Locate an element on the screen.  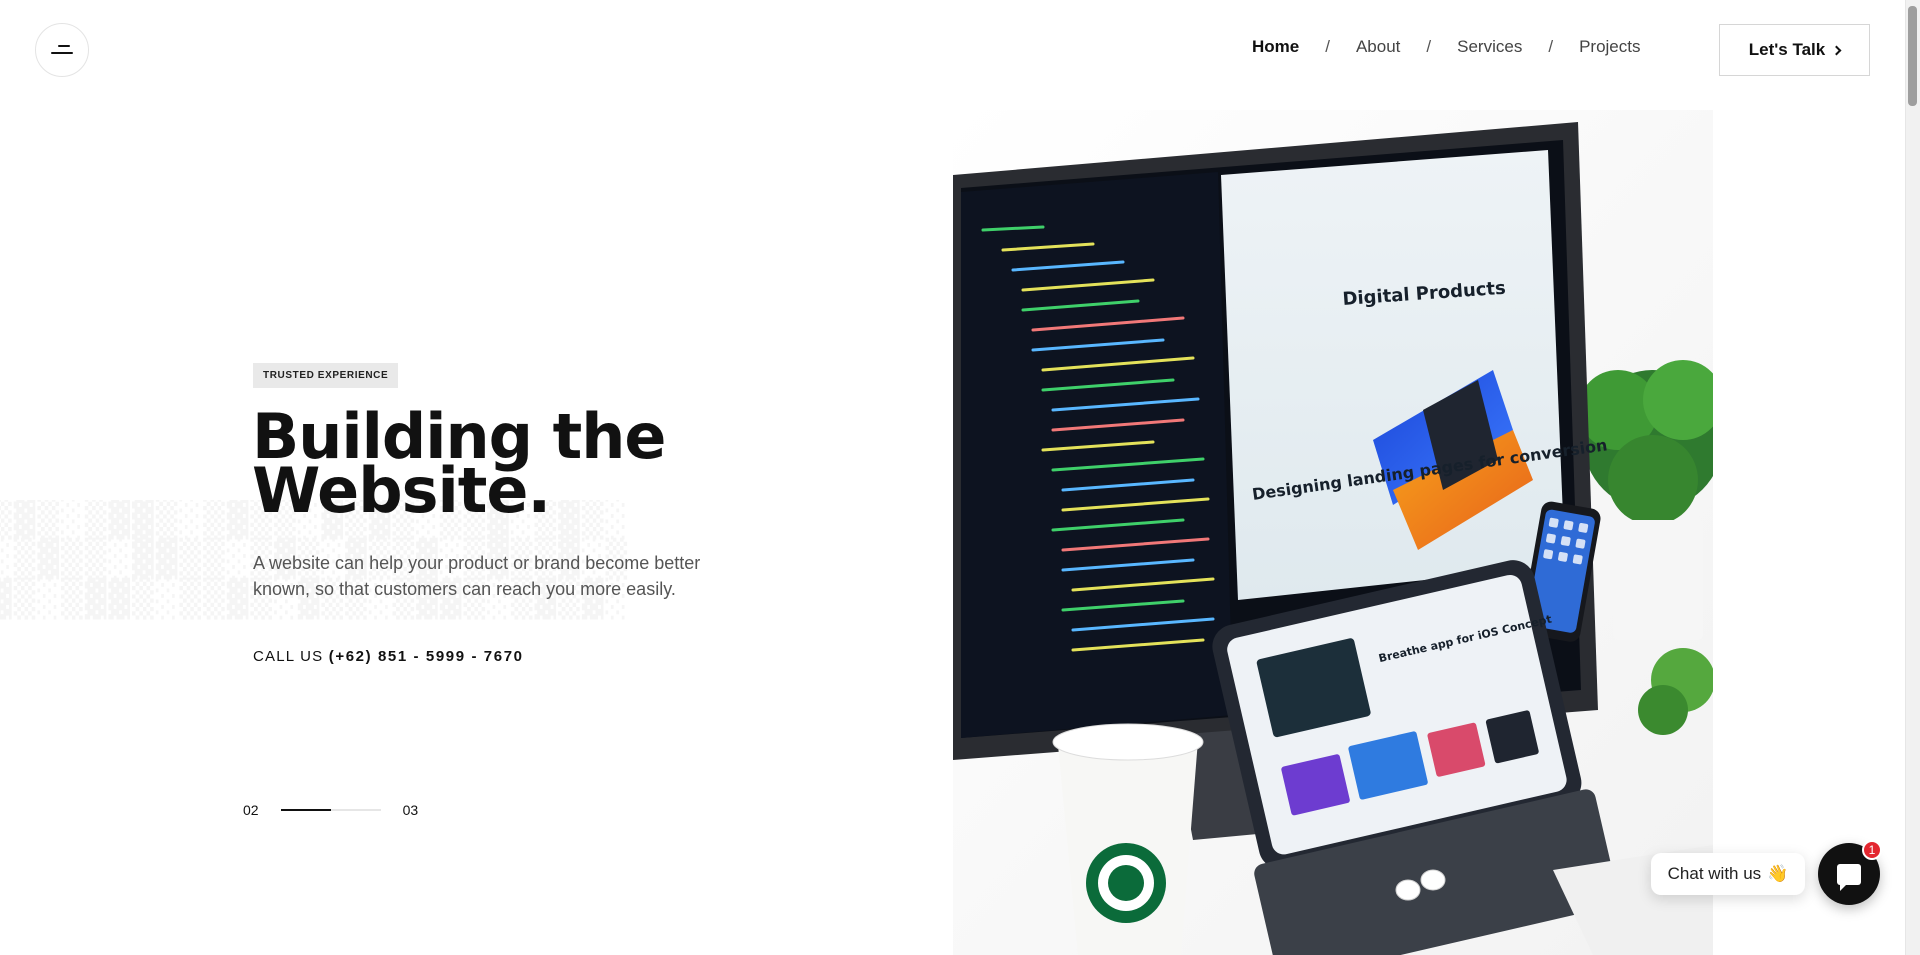
nav-projects: Projects is located at coordinates (1609, 47).